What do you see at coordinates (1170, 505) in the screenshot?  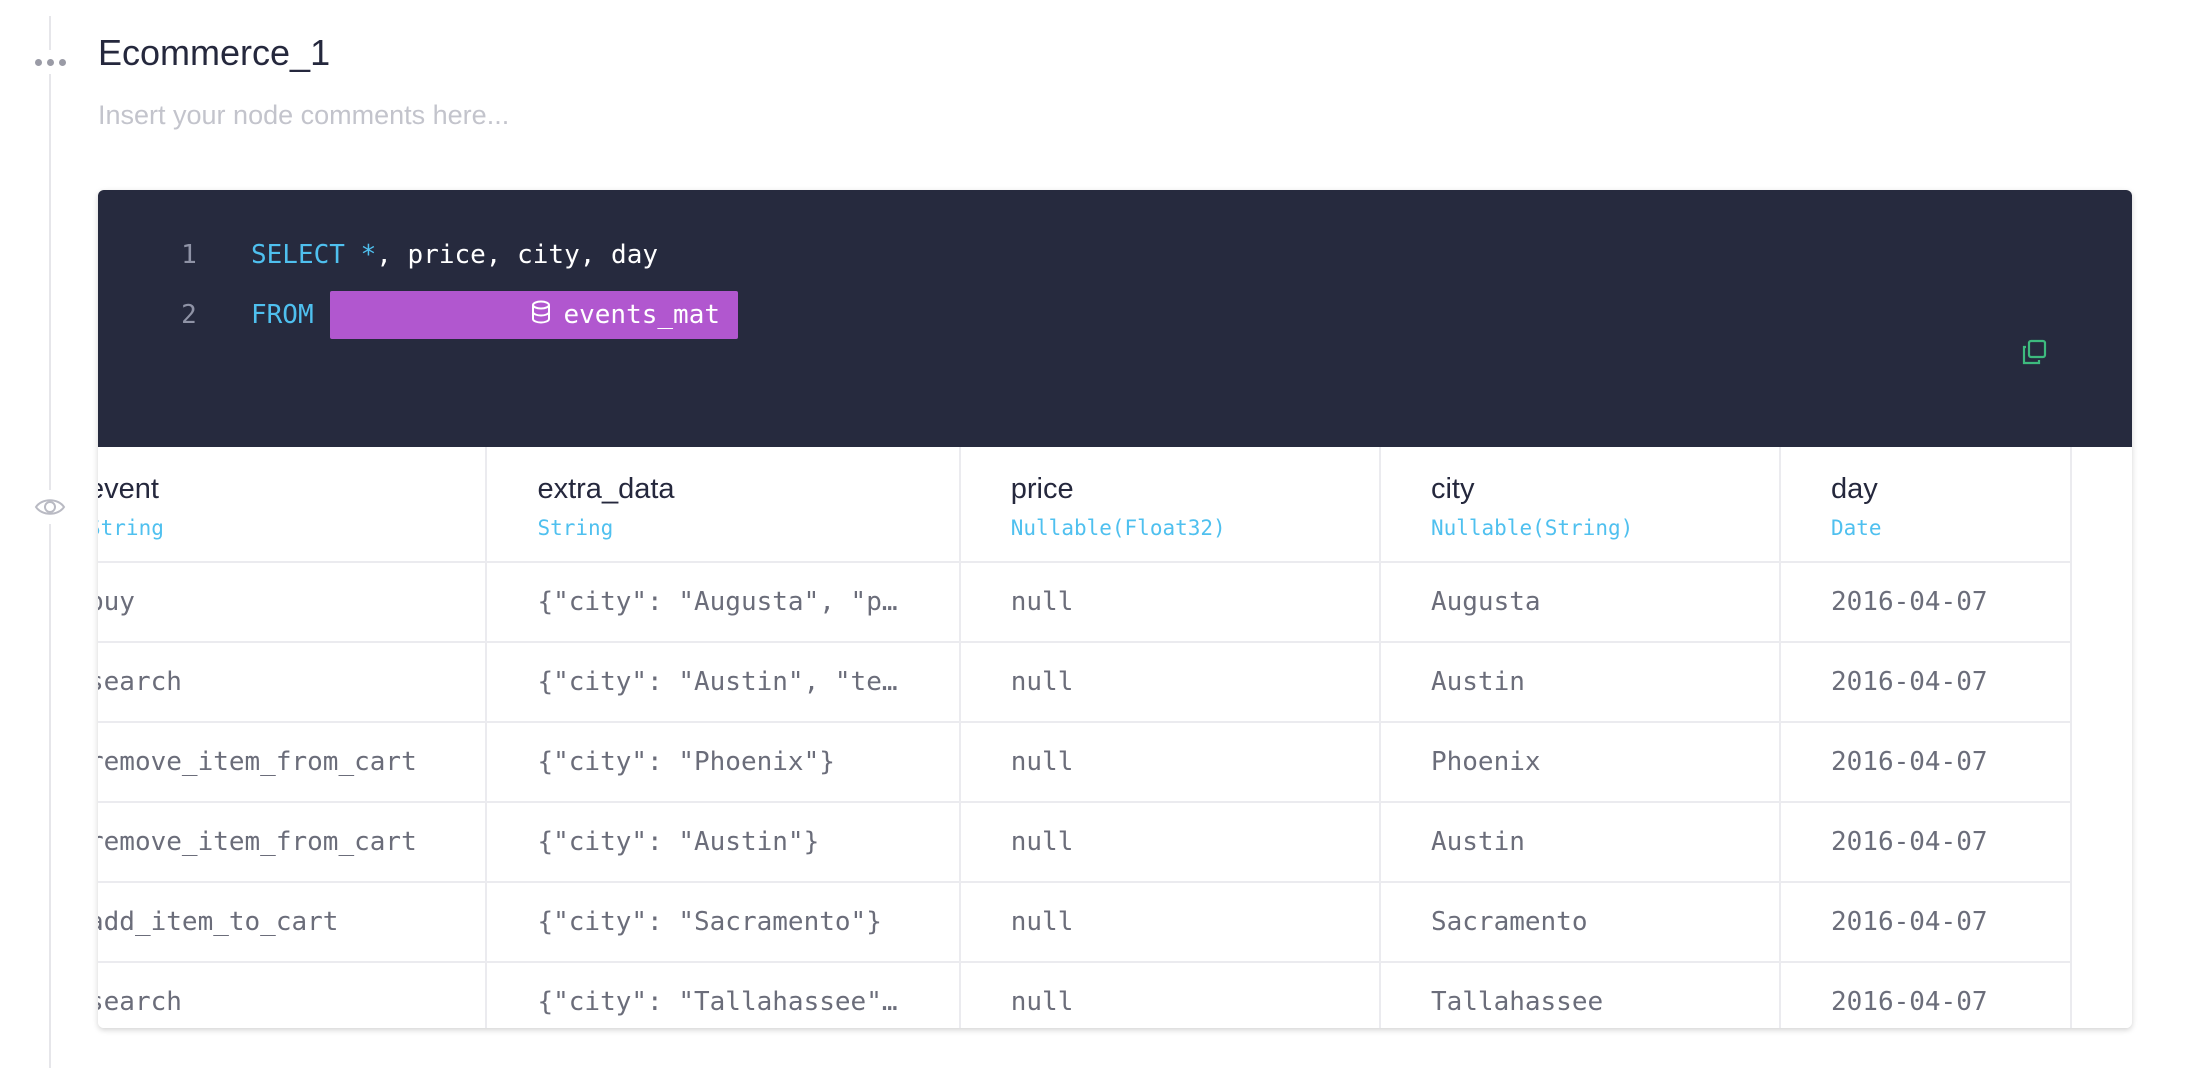 I see `column-header: price Nullable(Float32)` at bounding box center [1170, 505].